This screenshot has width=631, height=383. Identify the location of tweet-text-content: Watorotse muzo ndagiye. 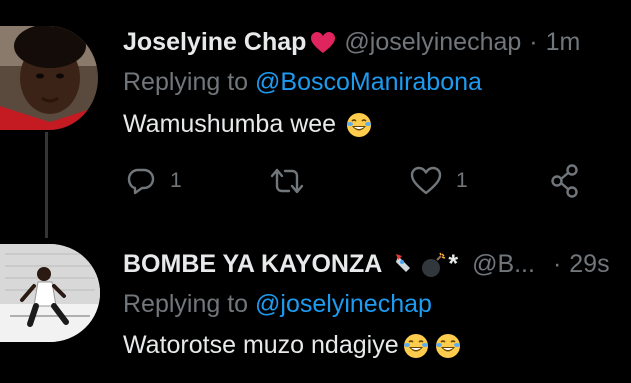
(261, 345).